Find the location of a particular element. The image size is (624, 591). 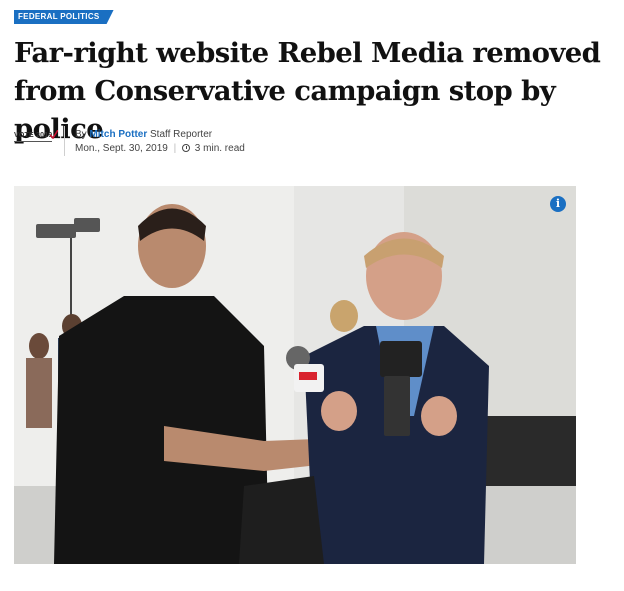

byline-divider is located at coordinates (64, 141).